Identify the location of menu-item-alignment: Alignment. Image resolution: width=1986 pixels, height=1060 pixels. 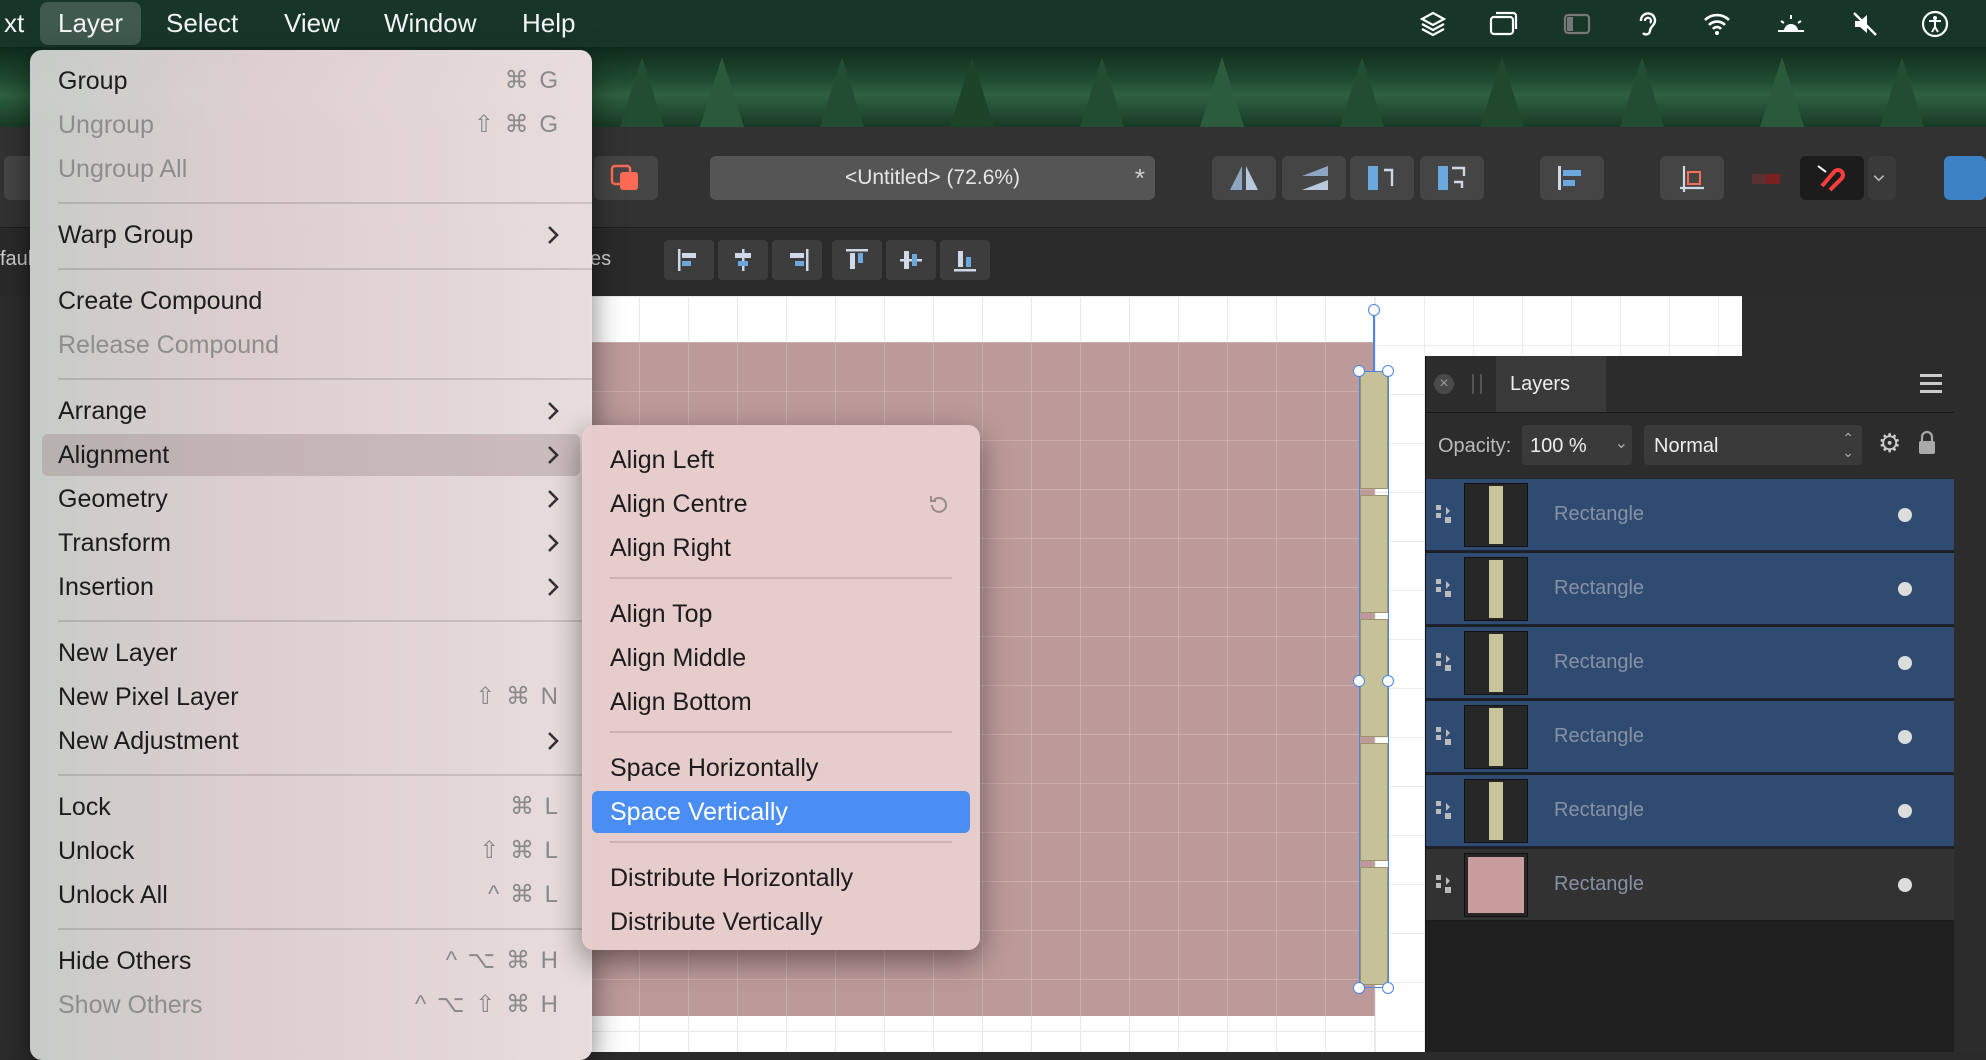
(311, 455).